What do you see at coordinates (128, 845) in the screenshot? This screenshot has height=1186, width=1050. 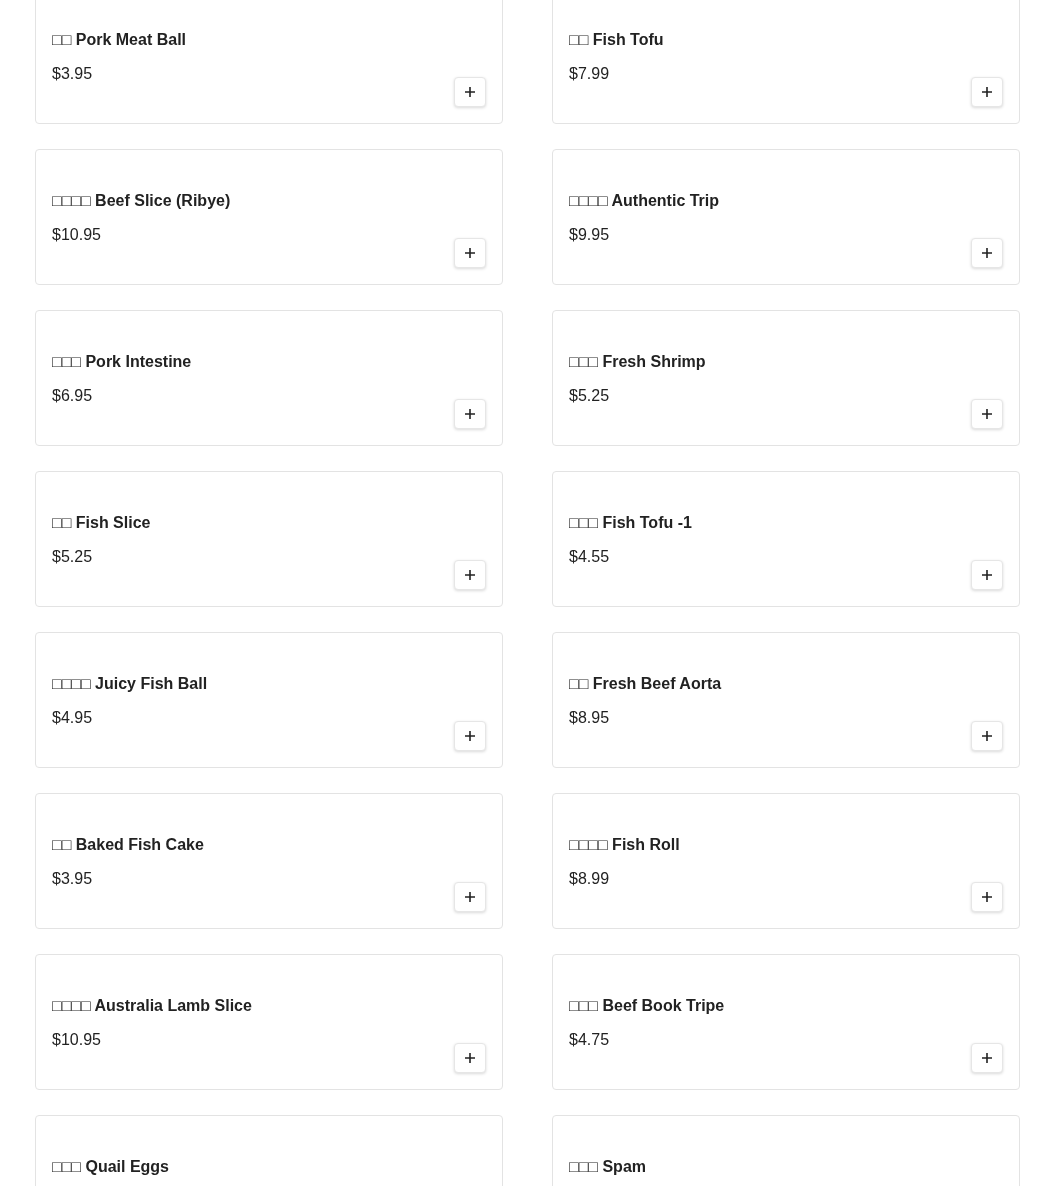 I see `item-name: □□ Baked Fish Cake` at bounding box center [128, 845].